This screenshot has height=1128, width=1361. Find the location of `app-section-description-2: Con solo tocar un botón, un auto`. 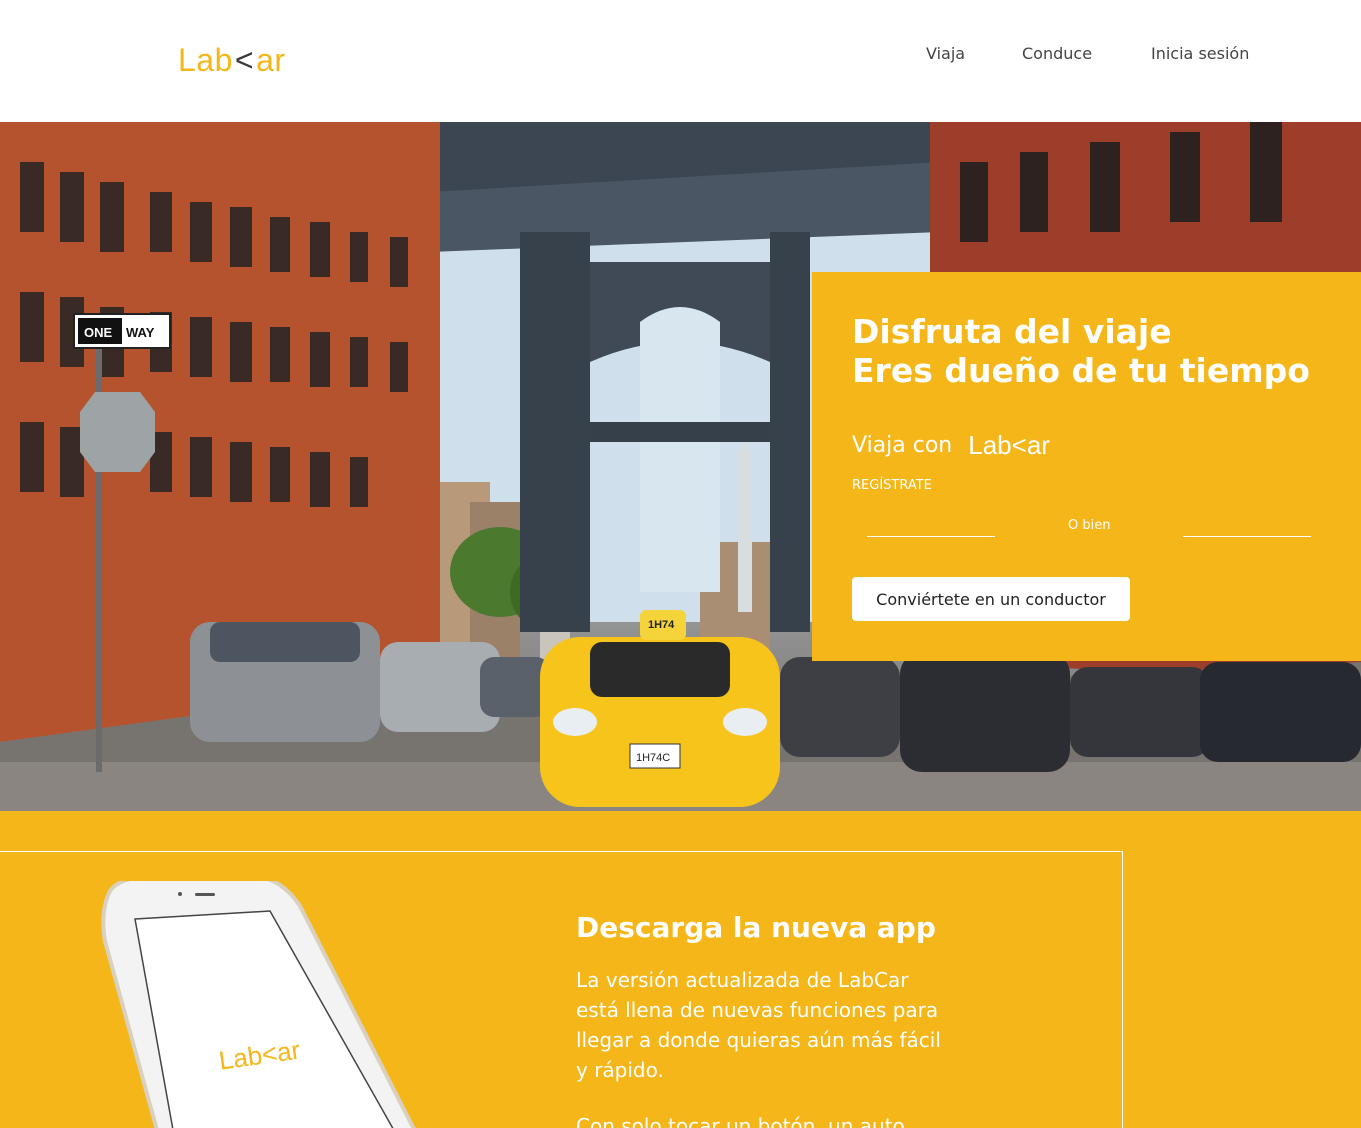

app-section-description-2: Con solo tocar un botón, un auto is located at coordinates (740, 1121).